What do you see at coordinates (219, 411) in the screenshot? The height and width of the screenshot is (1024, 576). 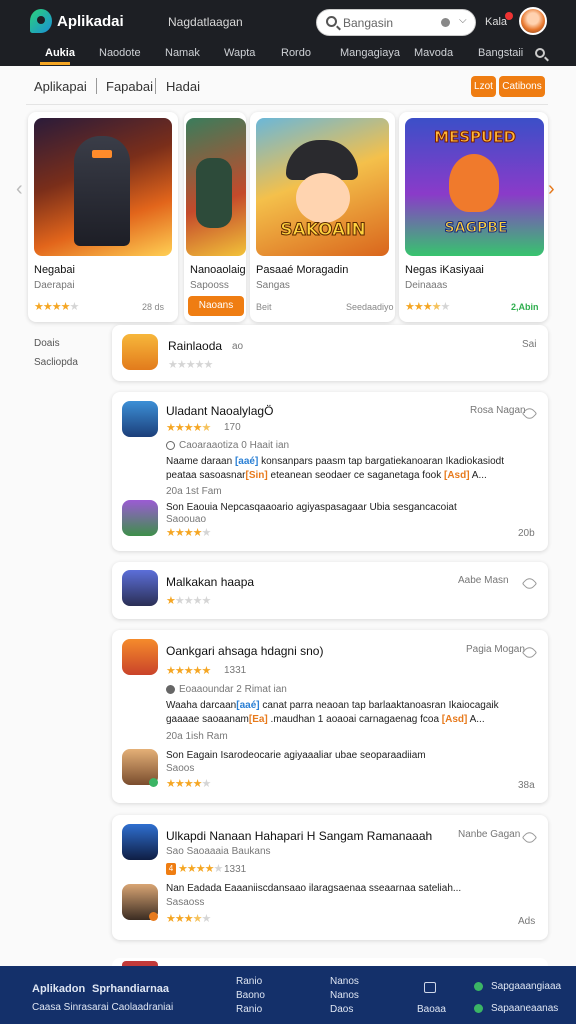 I see `app-title: Uladant NaoalylagÖ` at bounding box center [219, 411].